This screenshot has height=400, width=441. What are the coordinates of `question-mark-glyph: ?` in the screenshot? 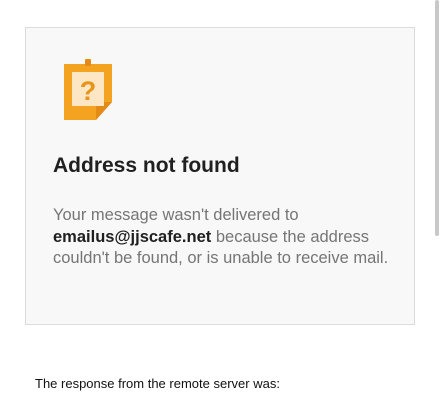 It's located at (88, 91).